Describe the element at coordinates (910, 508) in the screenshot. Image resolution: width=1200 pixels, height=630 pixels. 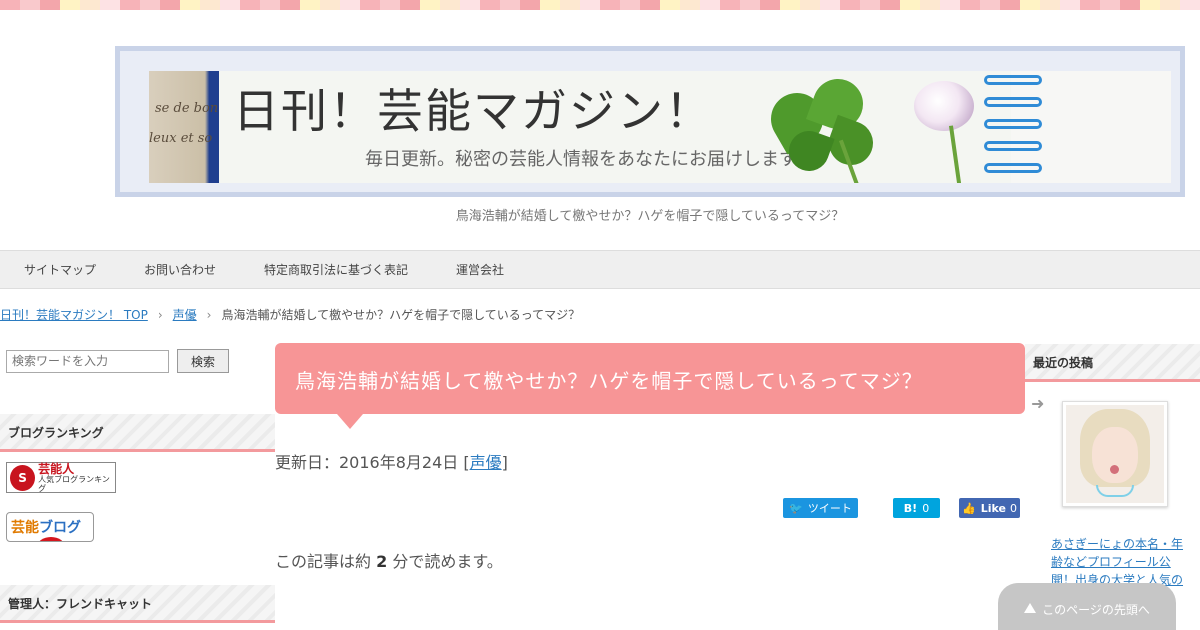
I see `hatena-b-icon: B!` at that location.